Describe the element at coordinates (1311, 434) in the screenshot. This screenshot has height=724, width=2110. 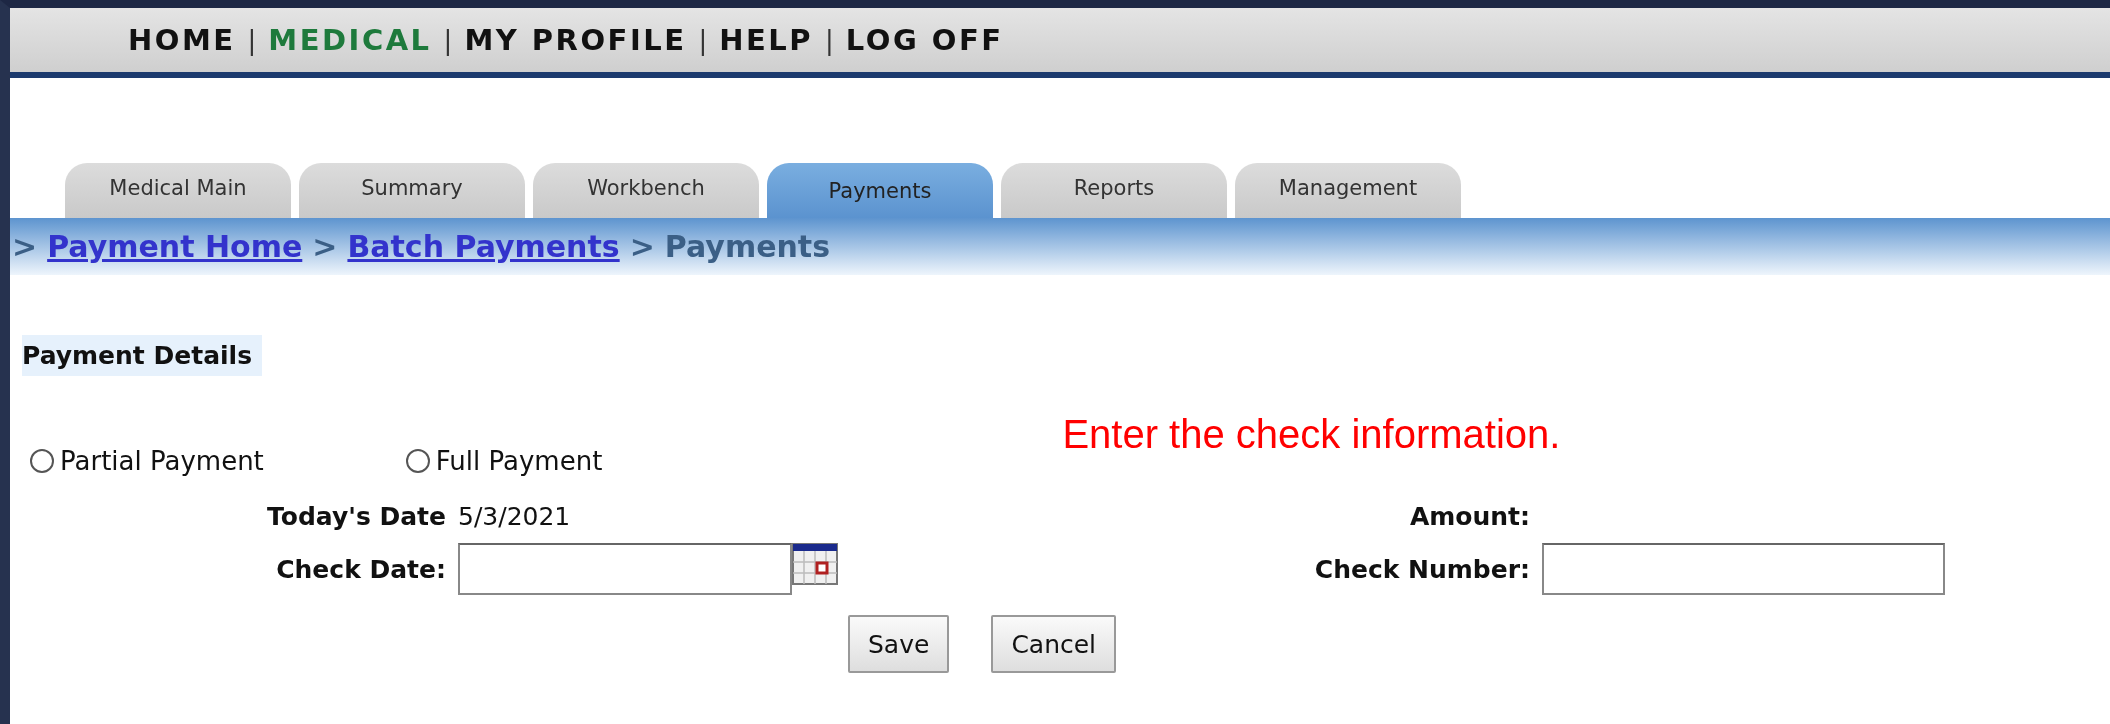
I see `instruction-text: Enter the check information.` at that location.